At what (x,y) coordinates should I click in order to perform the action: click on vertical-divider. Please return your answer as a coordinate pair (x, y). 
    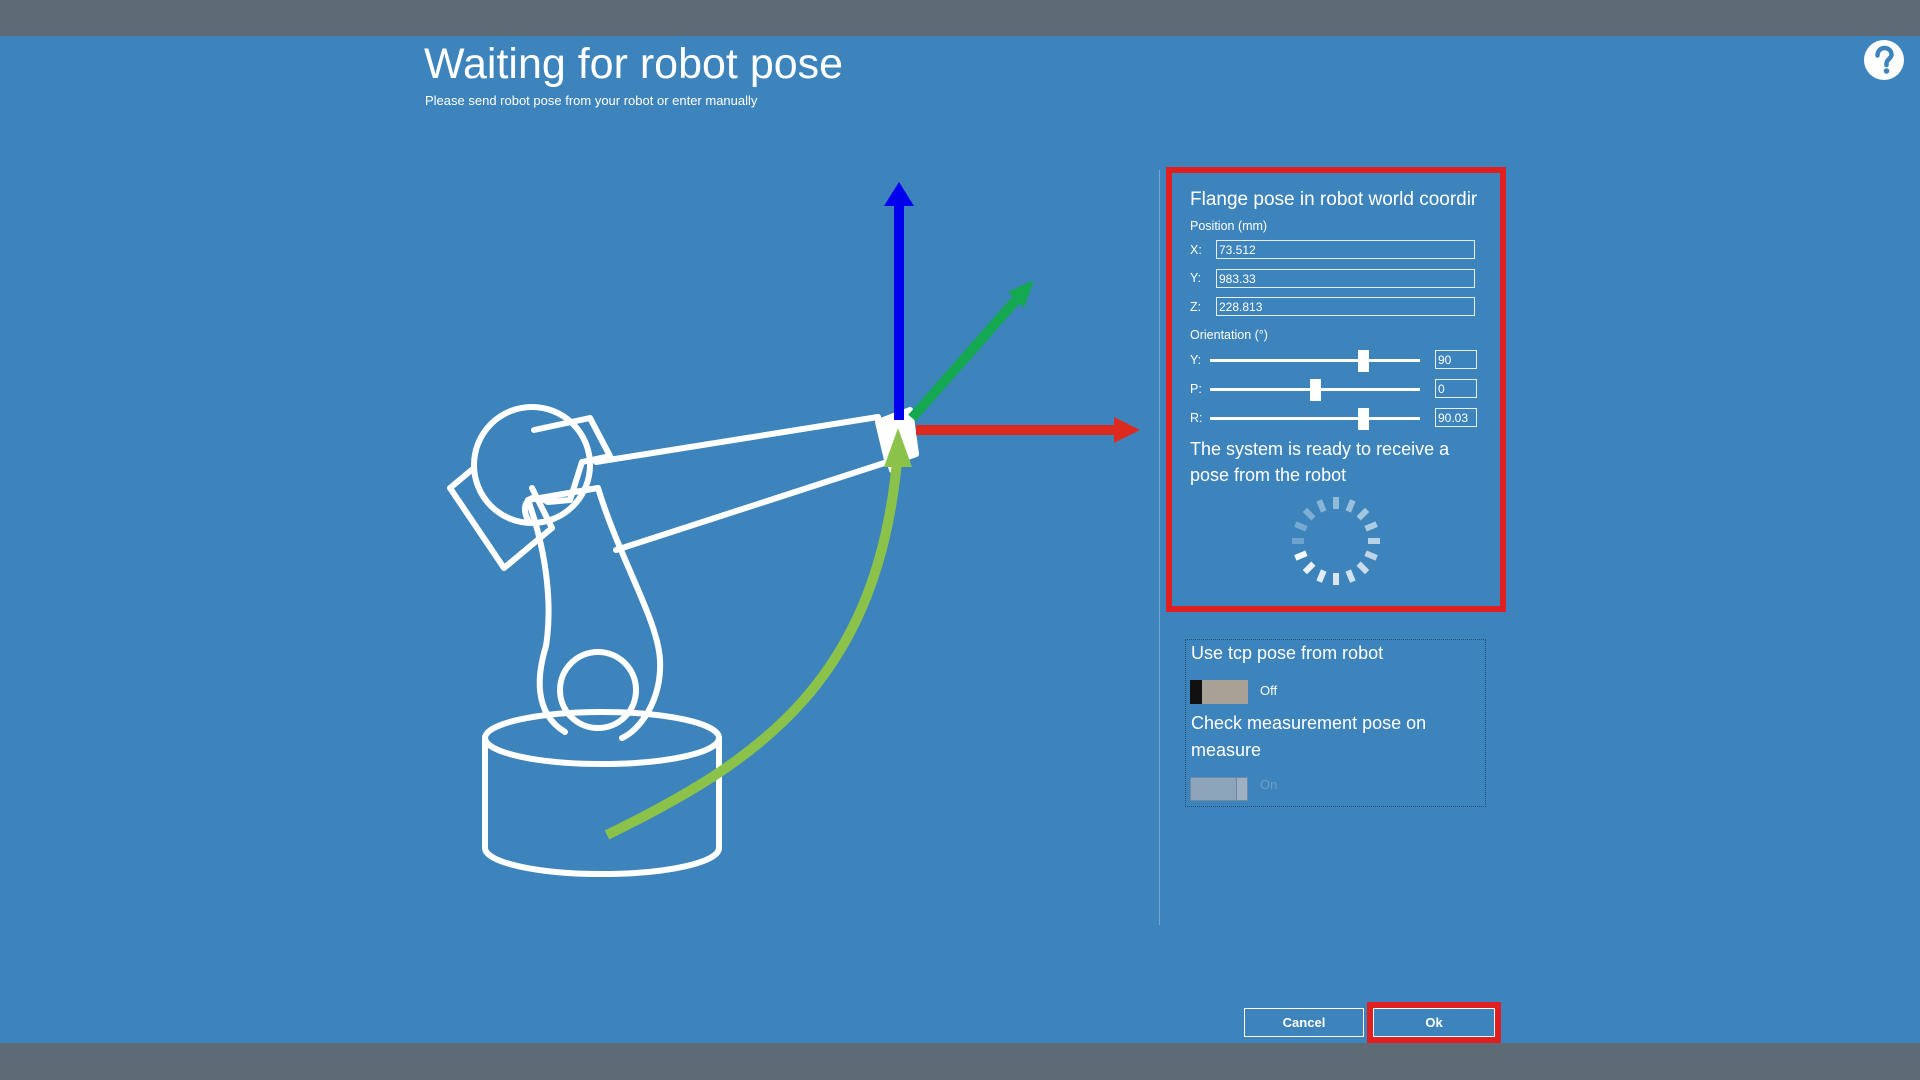
    Looking at the image, I should click on (1159, 547).